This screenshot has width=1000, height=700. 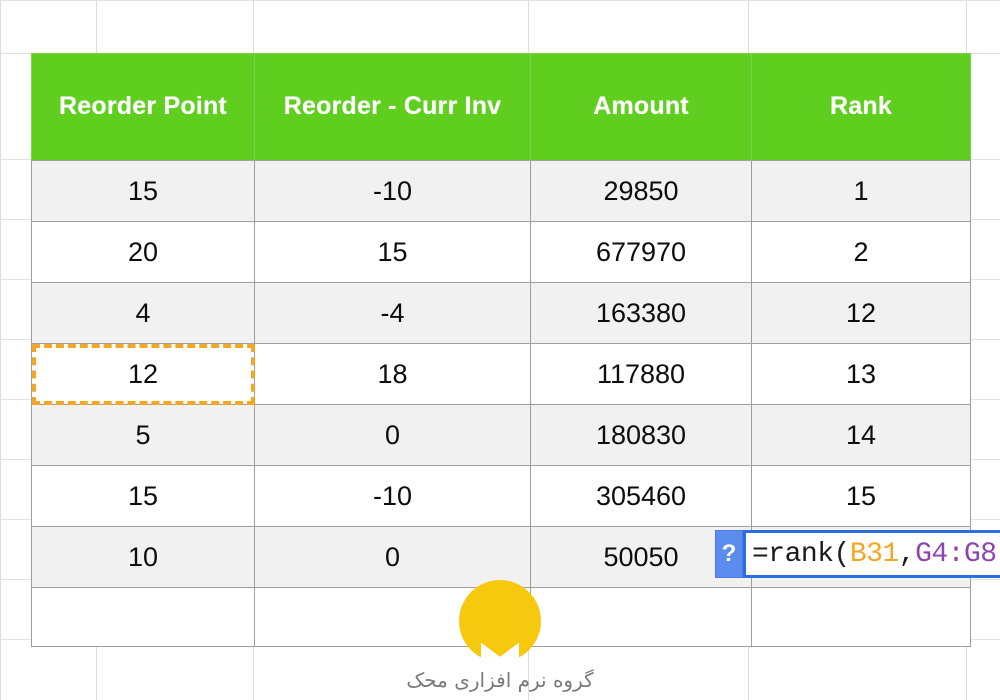 What do you see at coordinates (392, 252) in the screenshot?
I see `cell-reorder_minus_curr_inv: 15` at bounding box center [392, 252].